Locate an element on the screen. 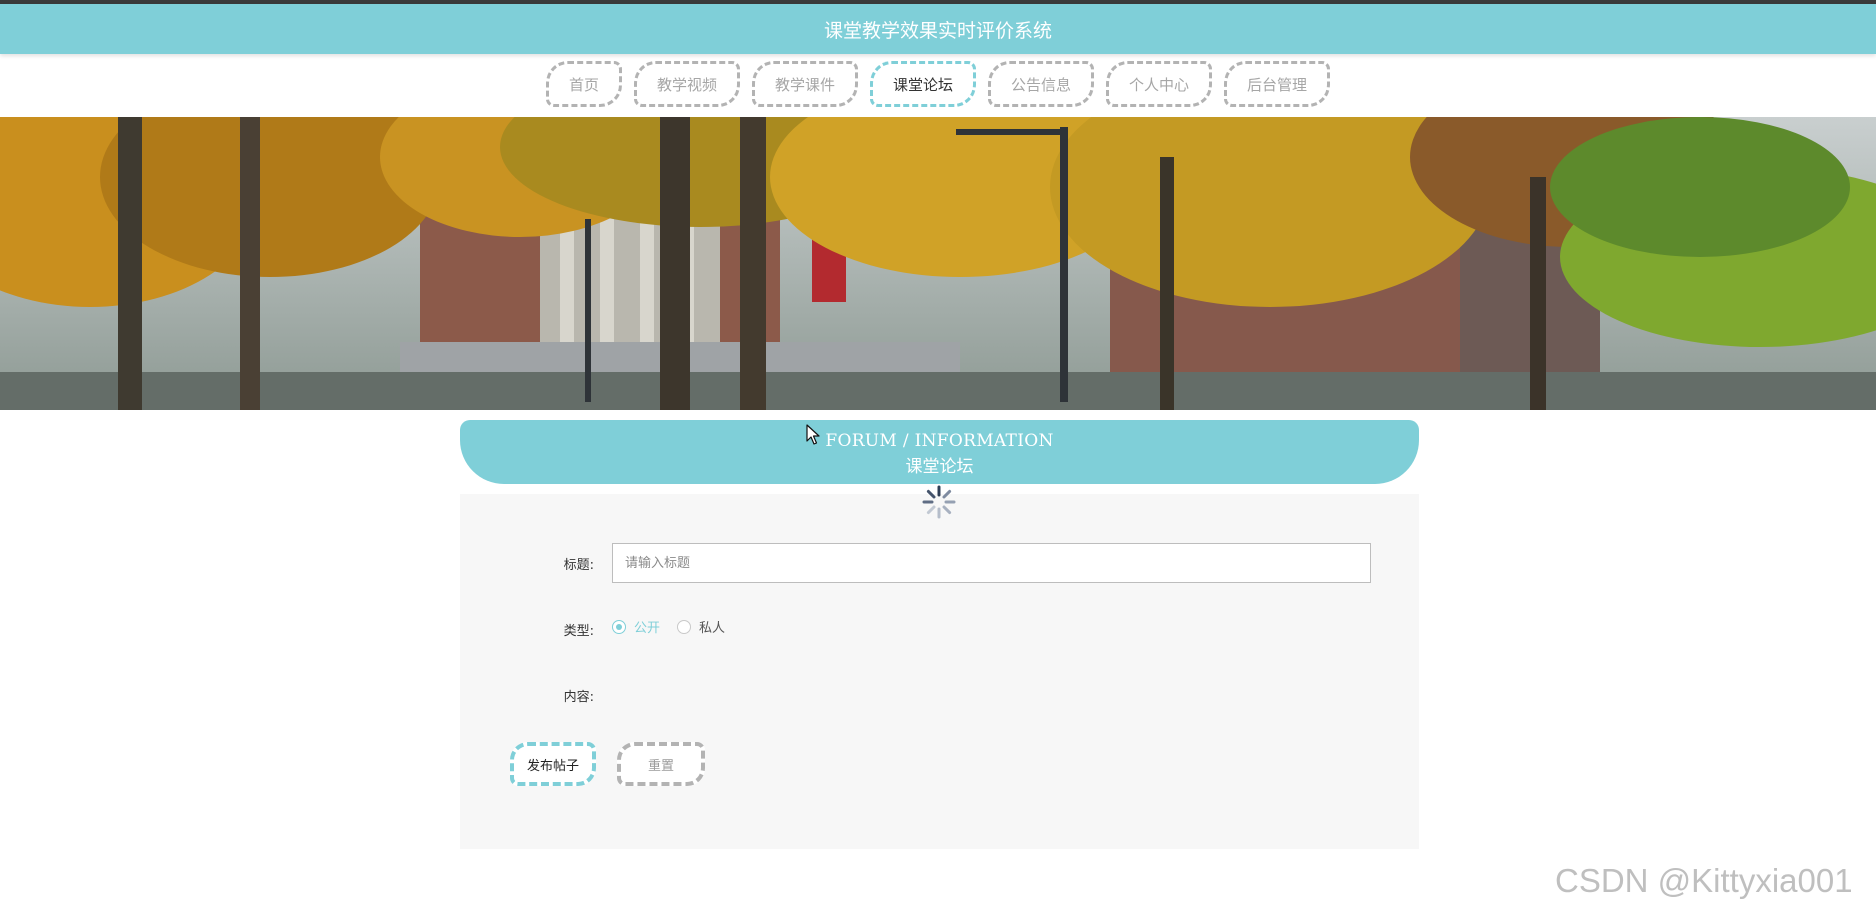 The image size is (1876, 918). main-nav: 首页 教学视频 教学课件 课堂论坛 公告信息 个人中心 后台管理 is located at coordinates (938, 84).